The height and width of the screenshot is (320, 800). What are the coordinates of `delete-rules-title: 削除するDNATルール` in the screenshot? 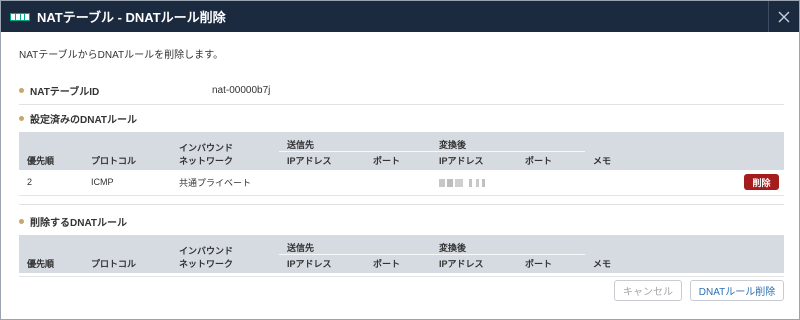 It's located at (79, 223).